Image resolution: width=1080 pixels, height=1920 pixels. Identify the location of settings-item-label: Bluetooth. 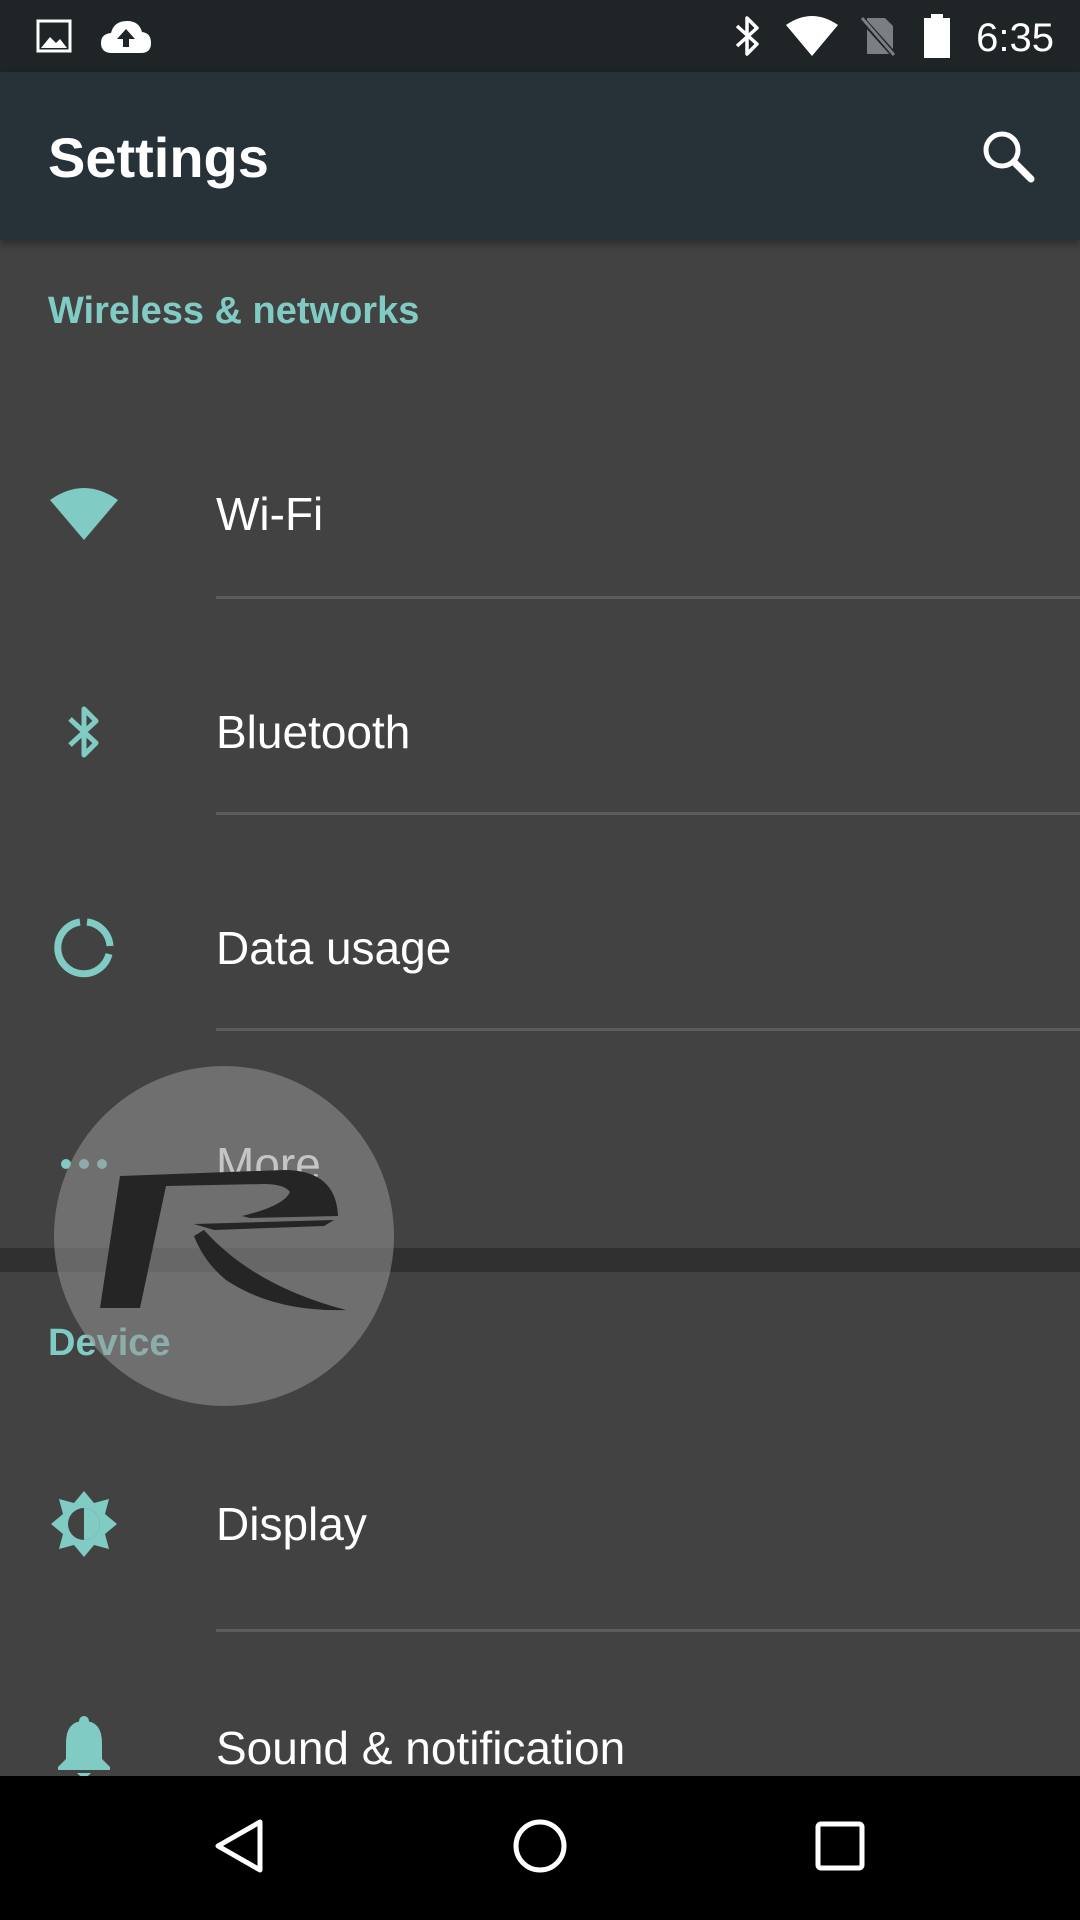
(313, 732).